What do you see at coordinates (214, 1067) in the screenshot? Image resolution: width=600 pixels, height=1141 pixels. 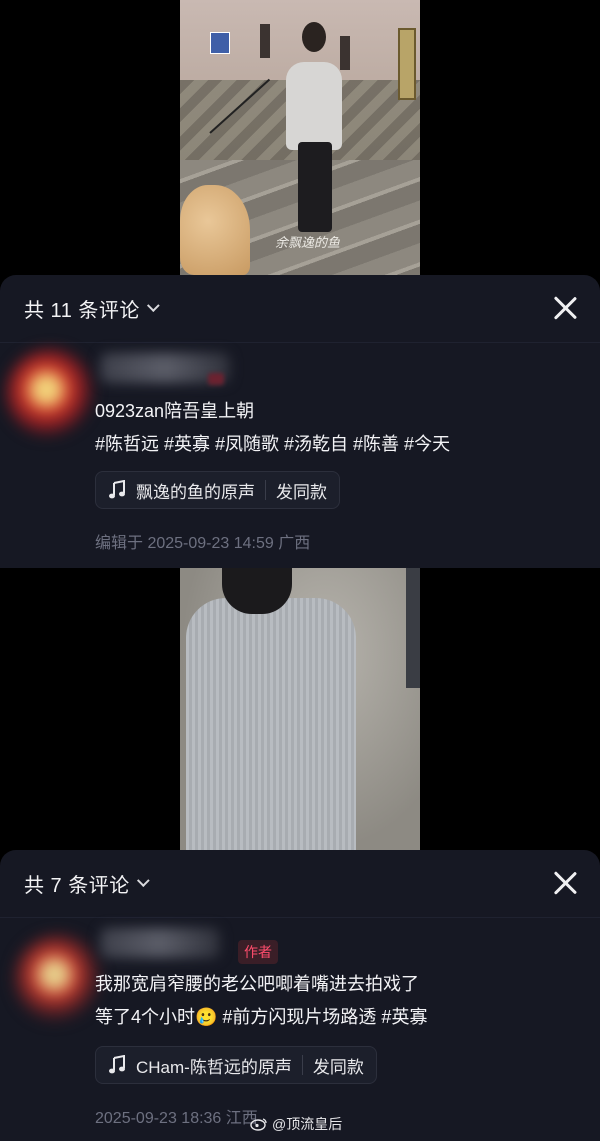 I see `music-label: CHam-陈哲远的原声` at bounding box center [214, 1067].